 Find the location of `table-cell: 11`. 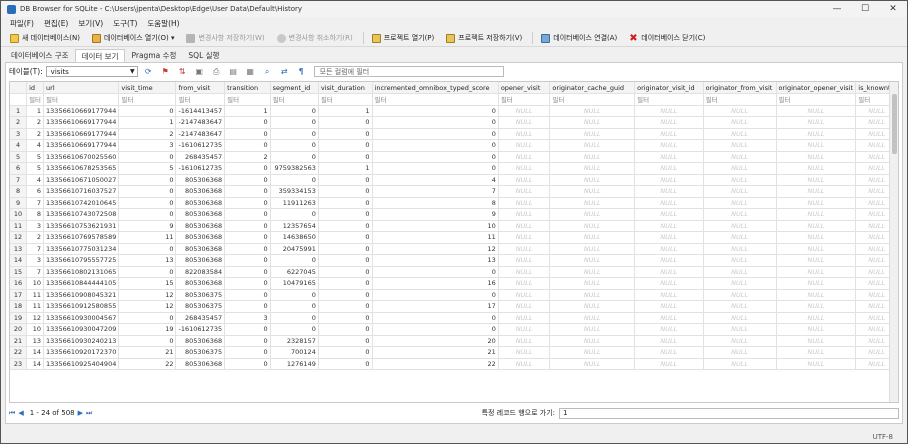

table-cell: 11 is located at coordinates (35, 295).